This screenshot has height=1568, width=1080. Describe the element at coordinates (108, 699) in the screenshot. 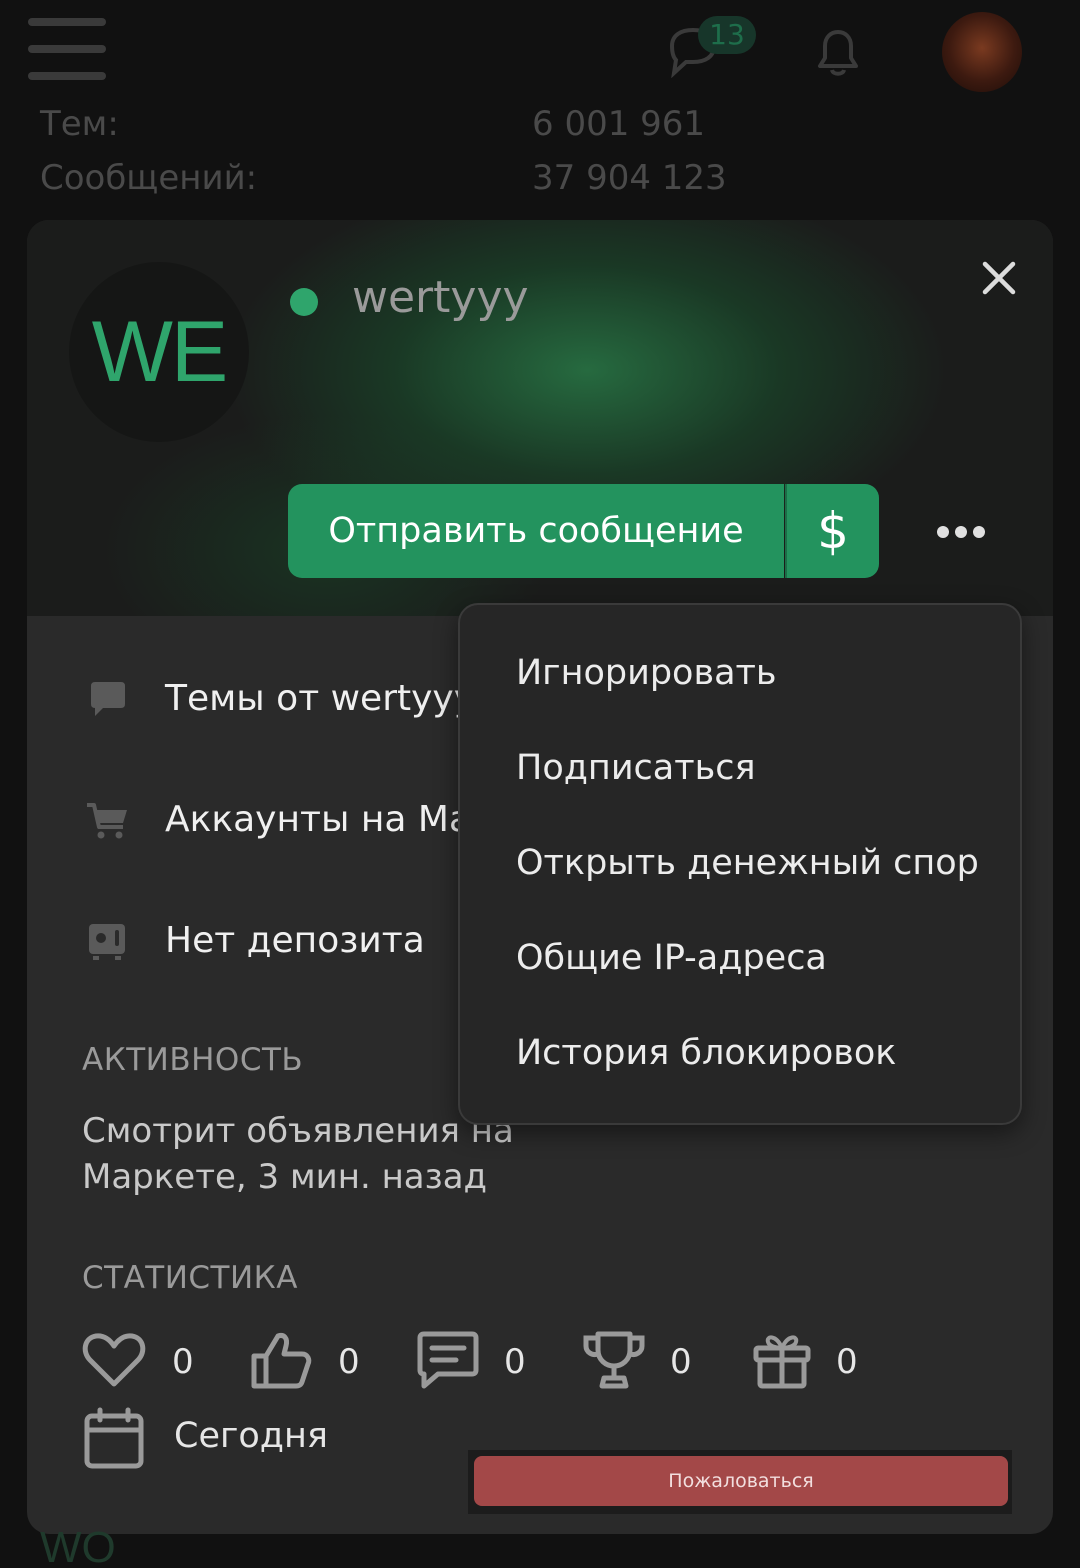

I see `speech-bubble-icon` at that location.